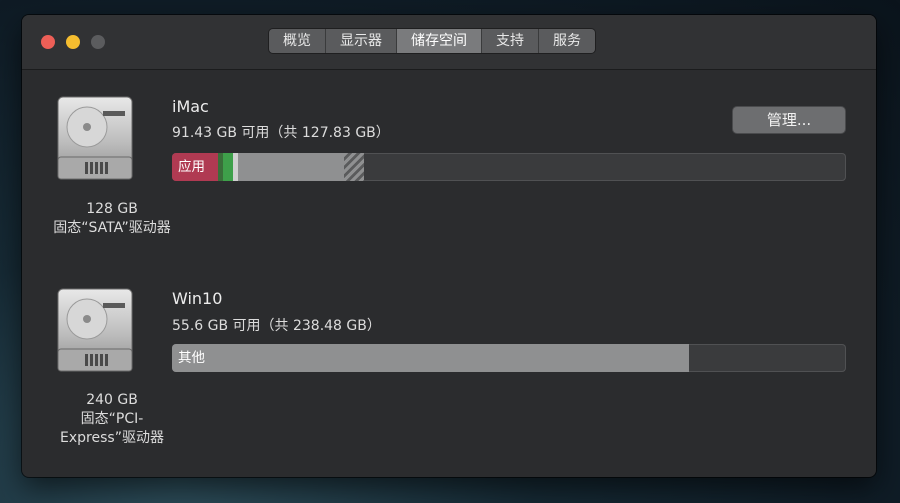 Image resolution: width=900 pixels, height=503 pixels. I want to click on tab-displays: 显示器, so click(361, 41).